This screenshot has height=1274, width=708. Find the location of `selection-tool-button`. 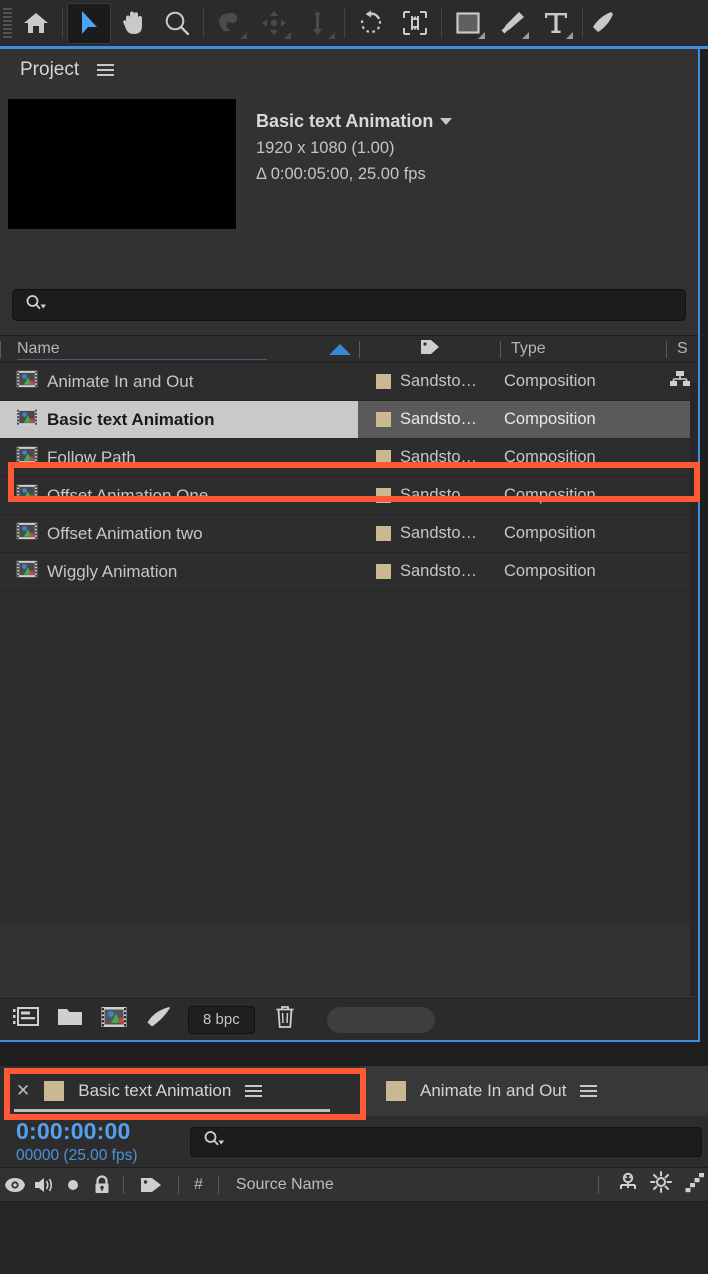

selection-tool-button is located at coordinates (89, 23).